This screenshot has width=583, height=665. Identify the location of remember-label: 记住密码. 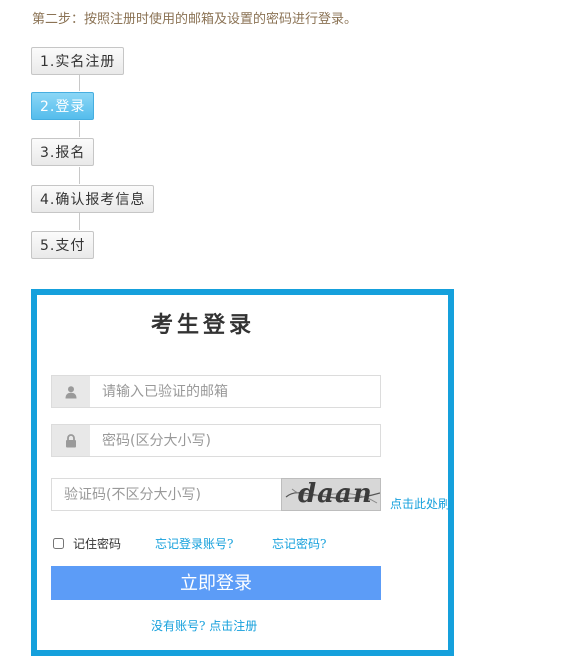
(97, 544).